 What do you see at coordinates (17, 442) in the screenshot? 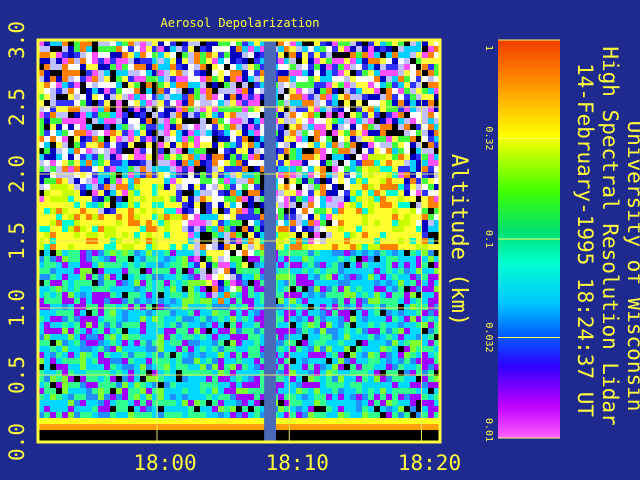
I see `y-tick-label: 0.0` at bounding box center [17, 442].